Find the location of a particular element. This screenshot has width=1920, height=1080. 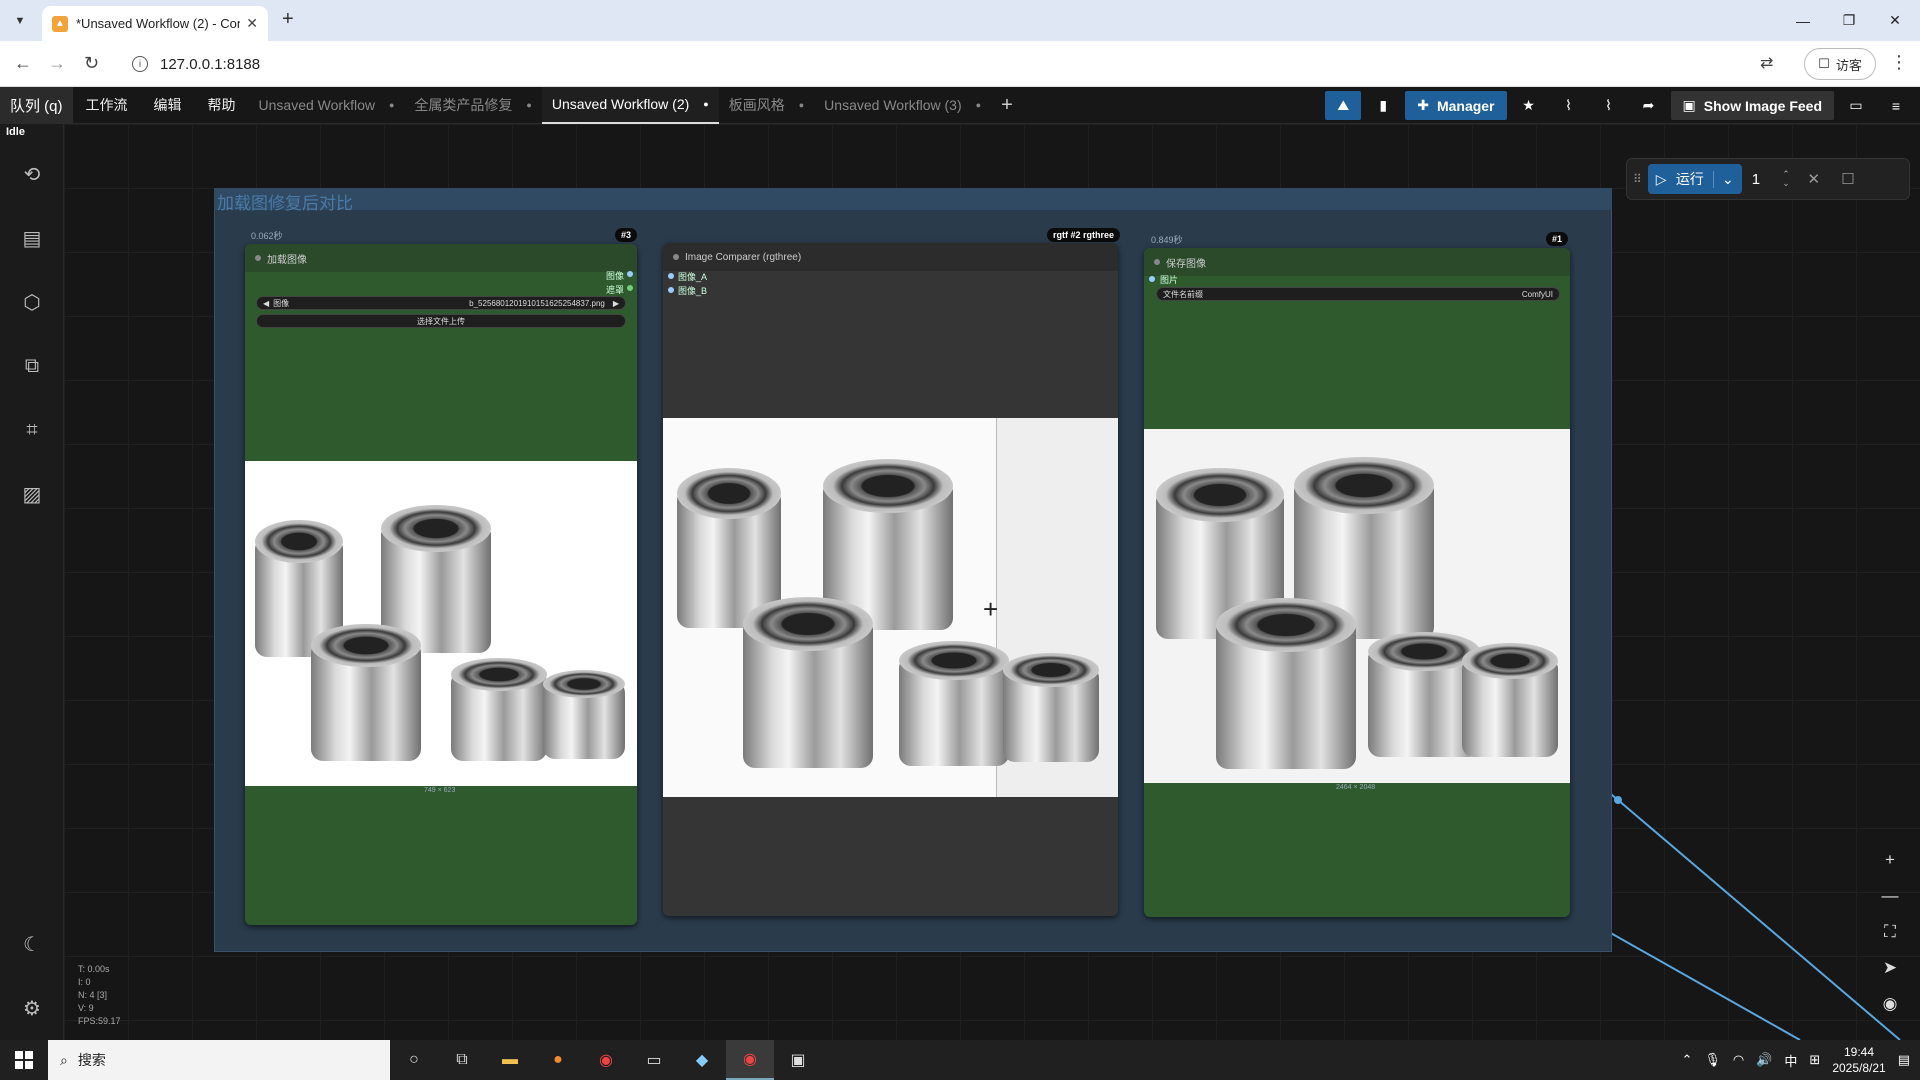

batch-count-stepper: 1 ⌃ ⌄ is located at coordinates (1771, 179).